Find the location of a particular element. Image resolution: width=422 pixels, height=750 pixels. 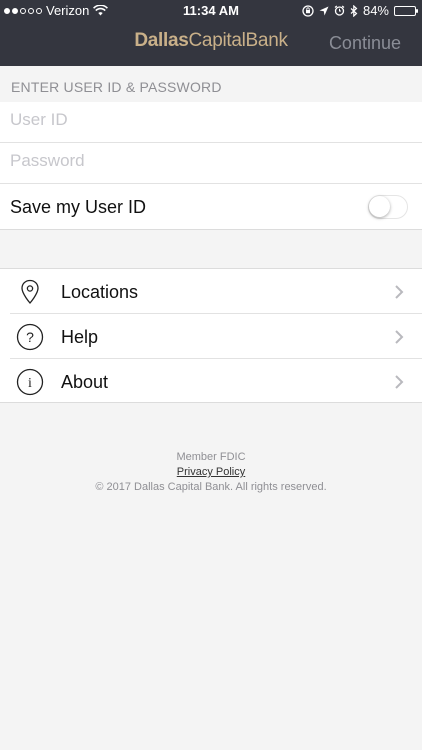

menu-item-help: ? Help is located at coordinates (211, 336).